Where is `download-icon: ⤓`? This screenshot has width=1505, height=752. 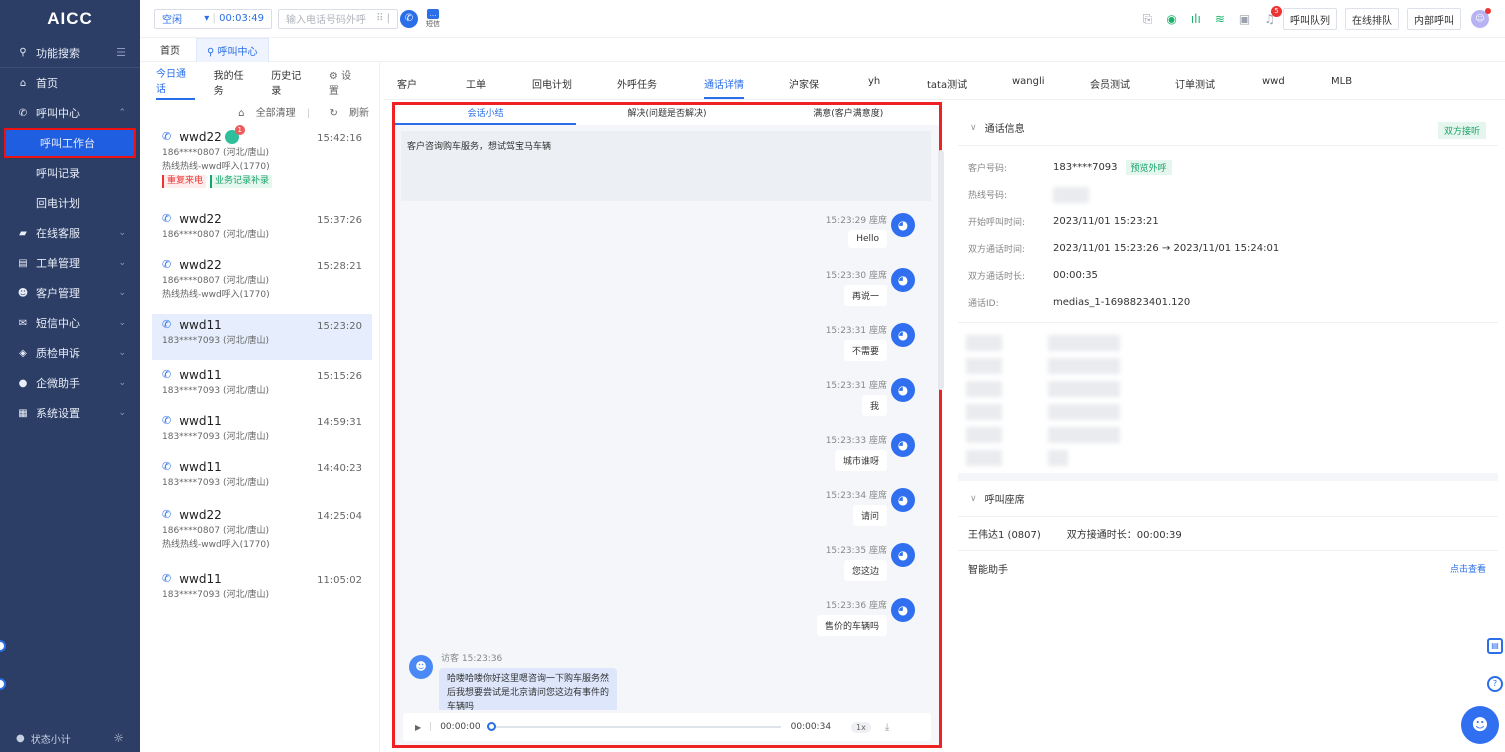 download-icon: ⤓ is located at coordinates (887, 727).